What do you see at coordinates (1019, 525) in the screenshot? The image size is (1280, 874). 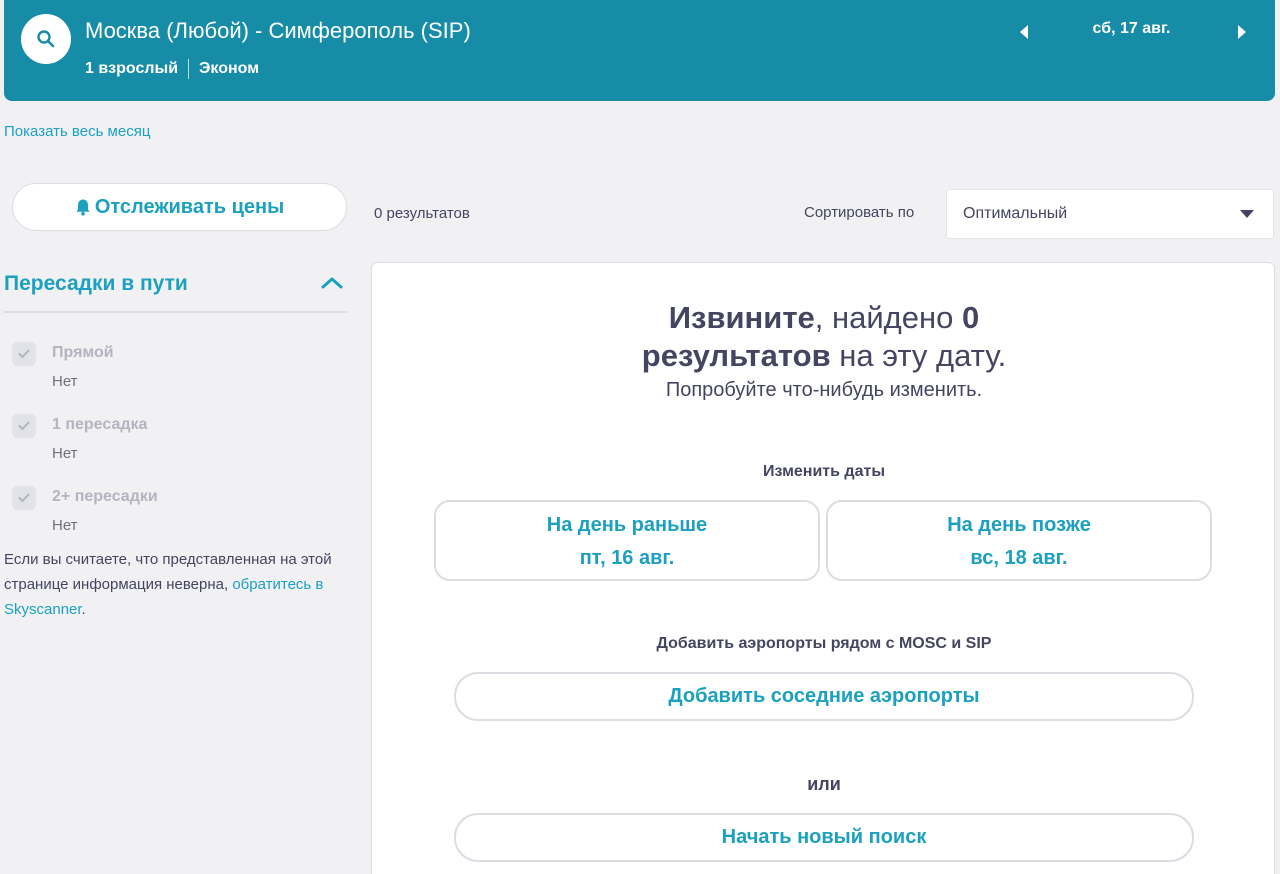 I see `day-later-label: На день позже` at bounding box center [1019, 525].